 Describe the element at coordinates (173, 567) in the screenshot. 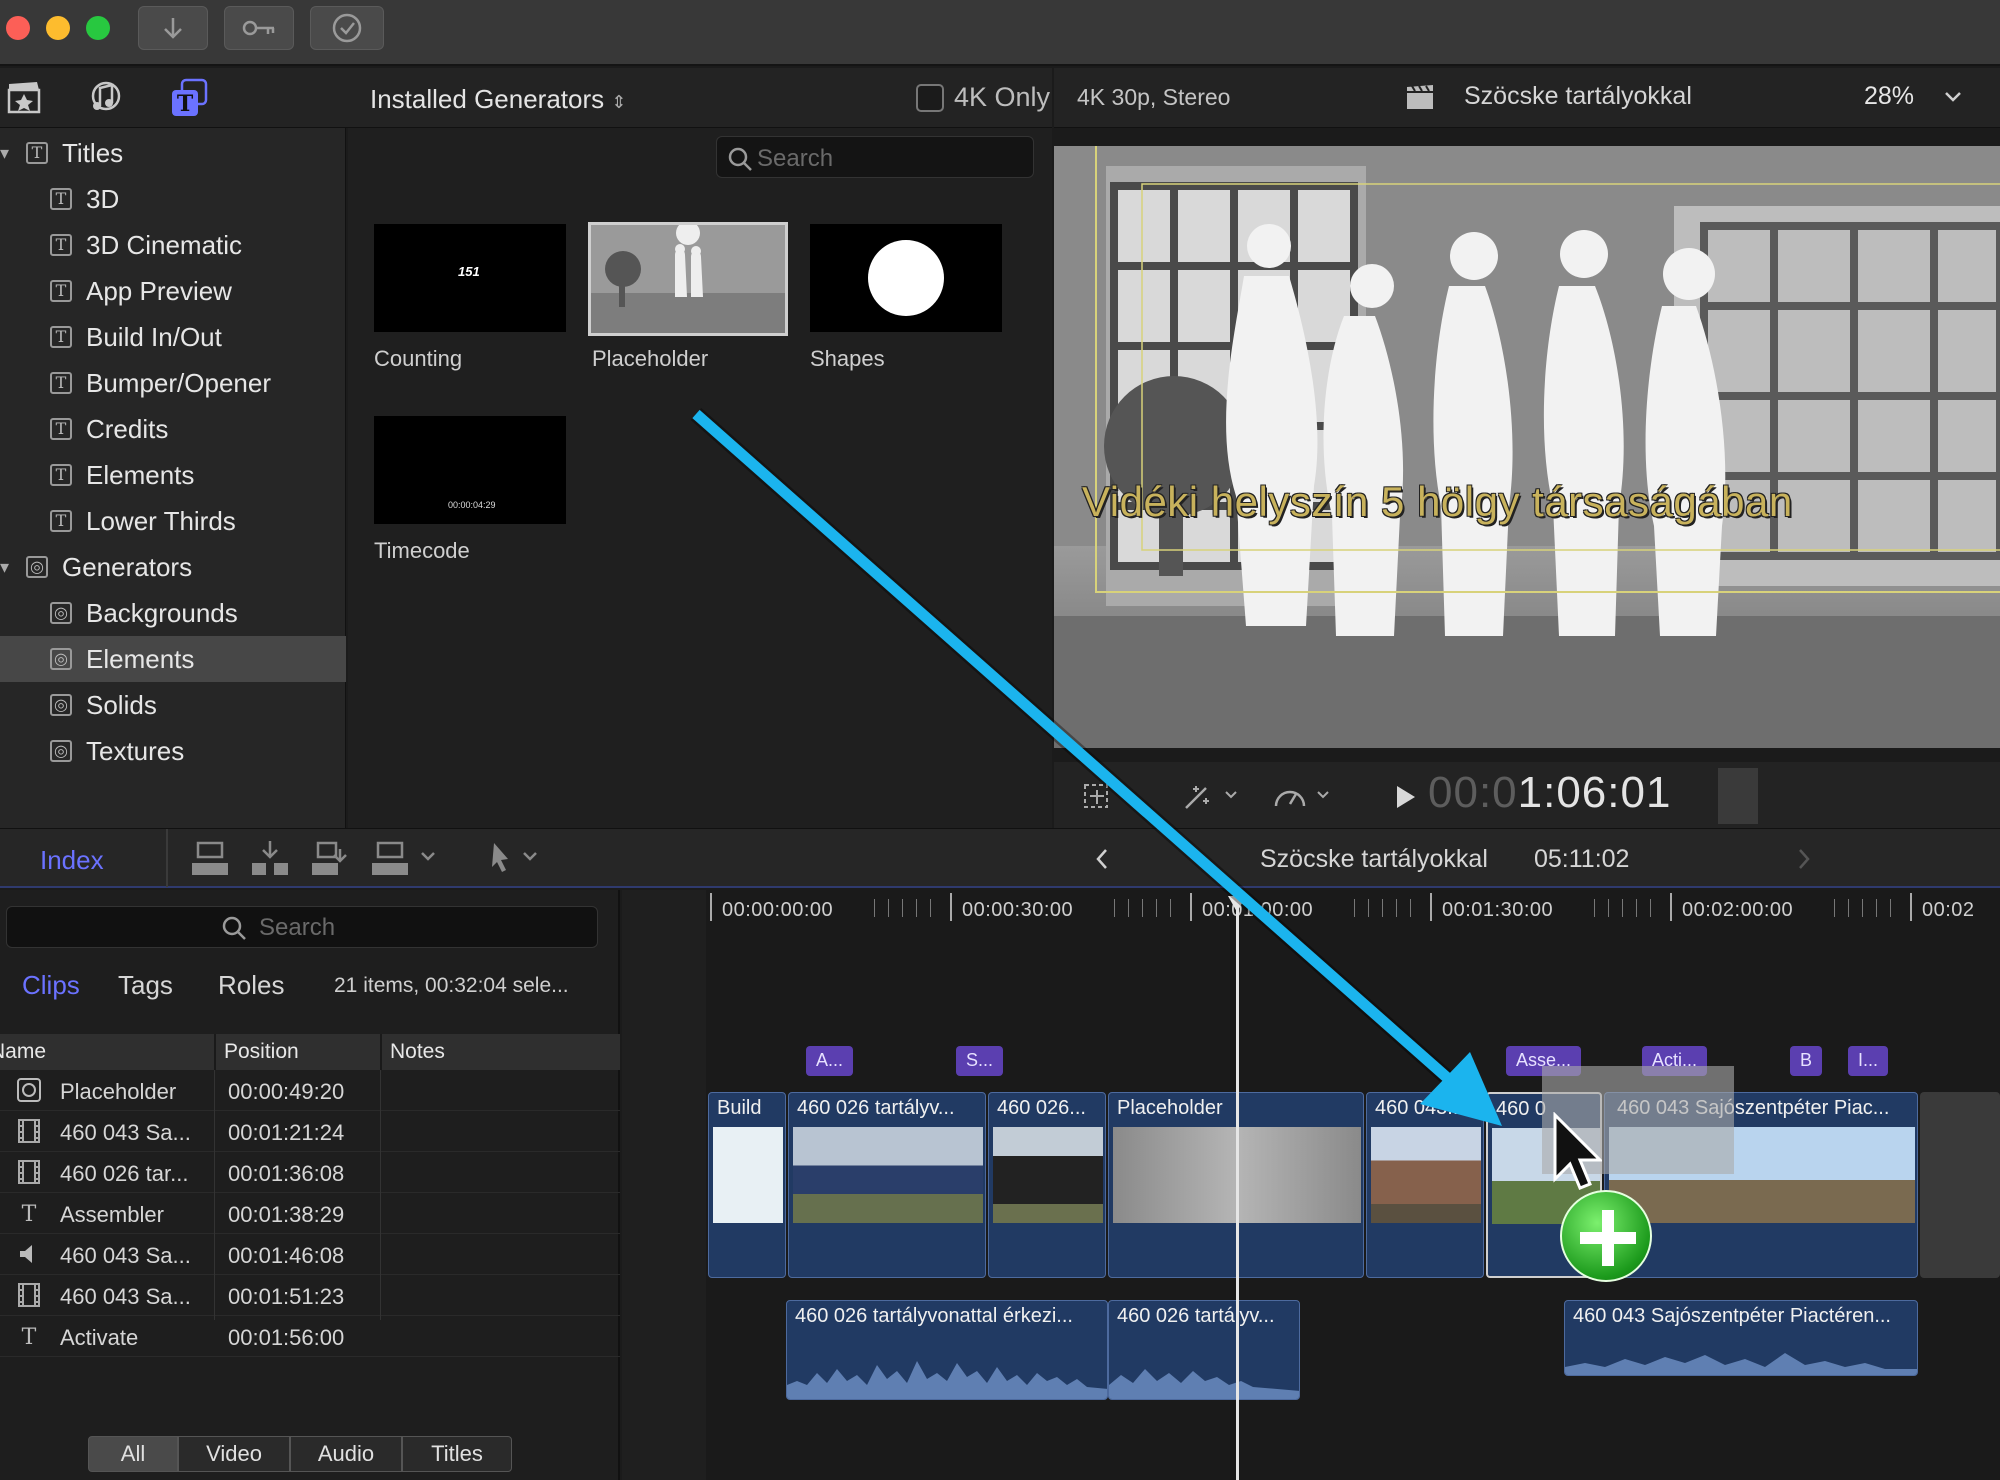

I see `sidebar-item-generators: ▾ ◎ Generators` at that location.